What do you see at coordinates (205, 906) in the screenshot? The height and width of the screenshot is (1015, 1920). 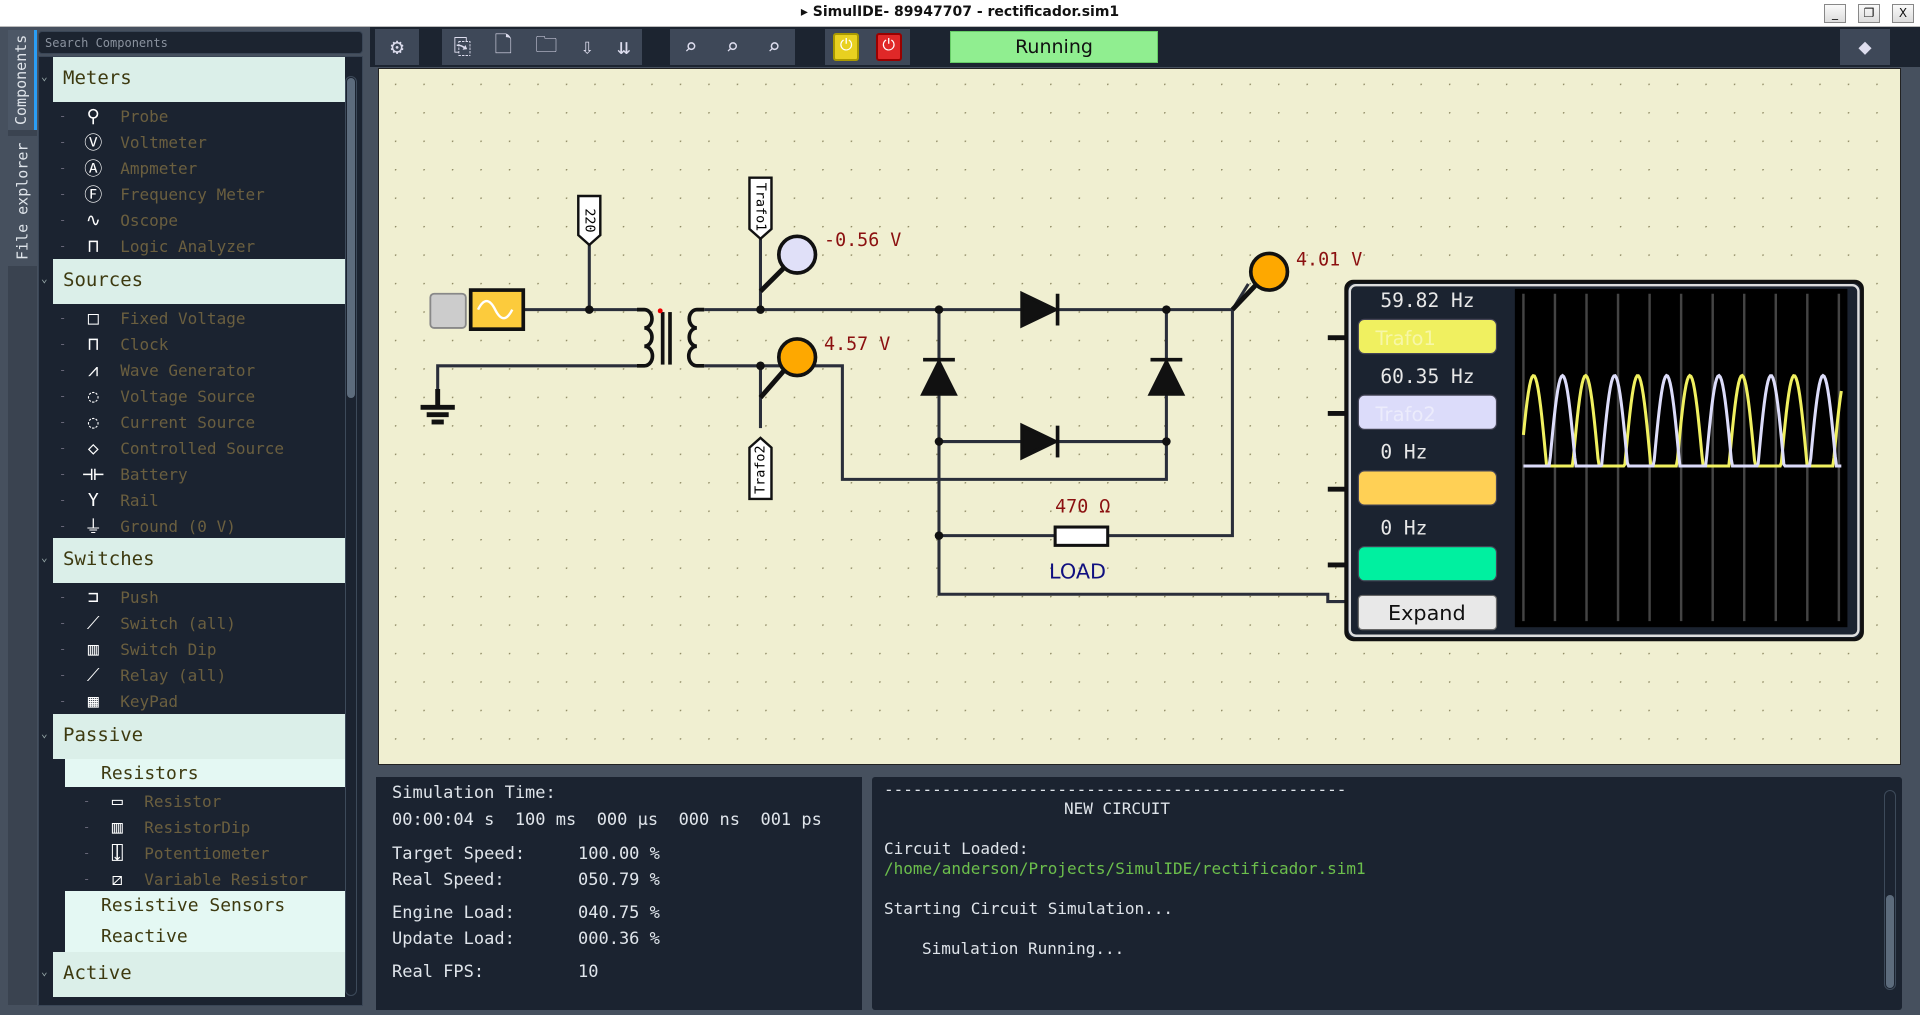 I see `subcategory-resistive-sensors: Resistive Sensors` at bounding box center [205, 906].